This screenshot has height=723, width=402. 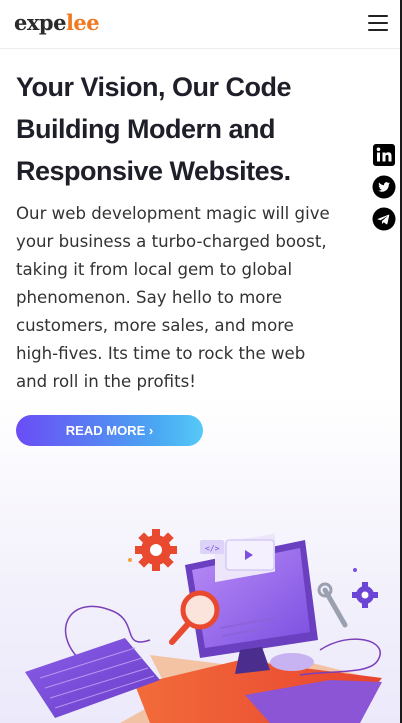 What do you see at coordinates (173, 213) in the screenshot?
I see `description-line: Our web development magic will give` at bounding box center [173, 213].